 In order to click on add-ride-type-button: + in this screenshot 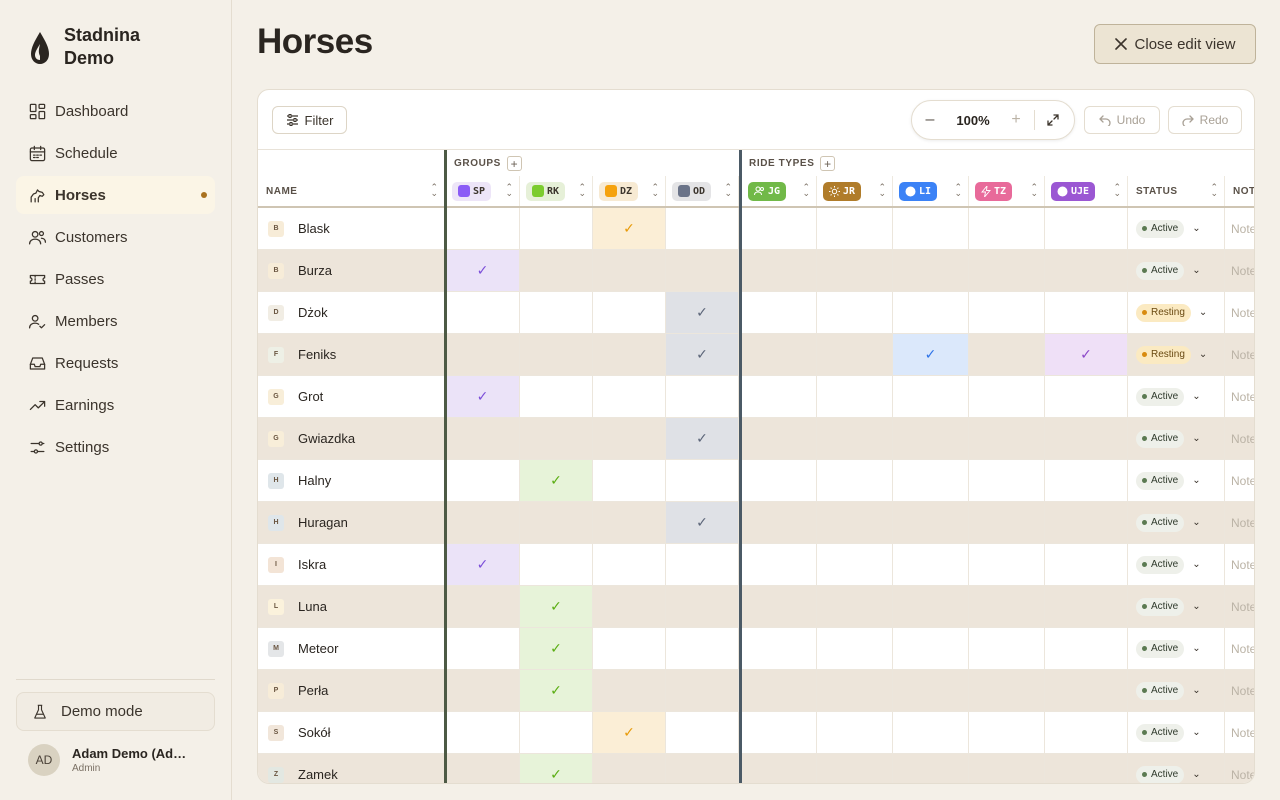, I will do `click(828, 163)`.